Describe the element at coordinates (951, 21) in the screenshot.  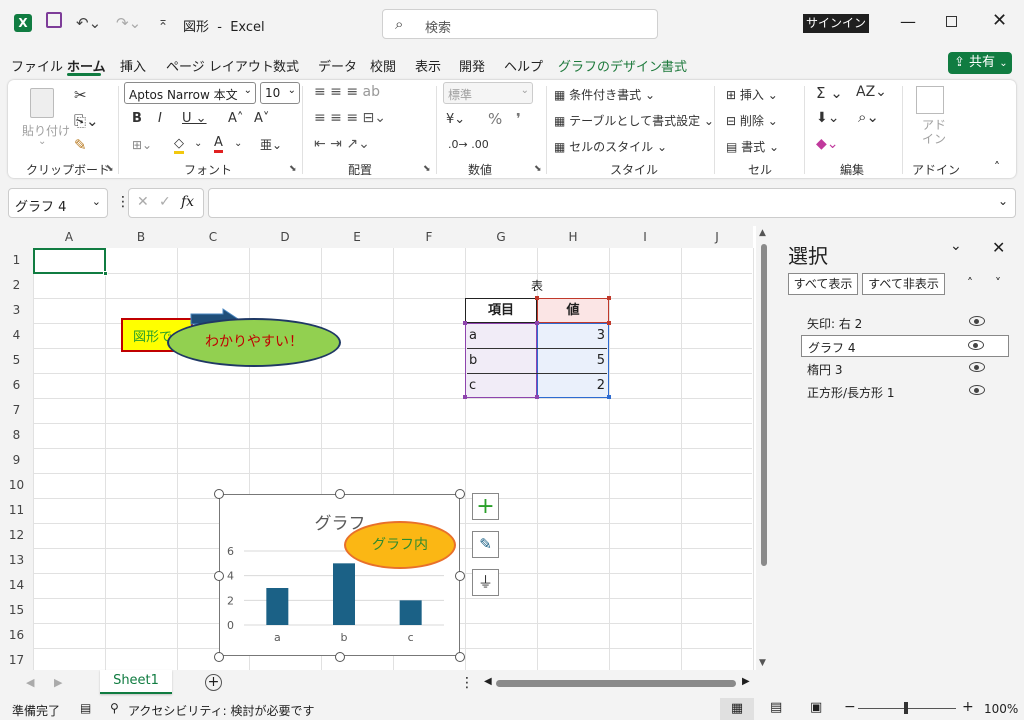
I see `restore-button` at that location.